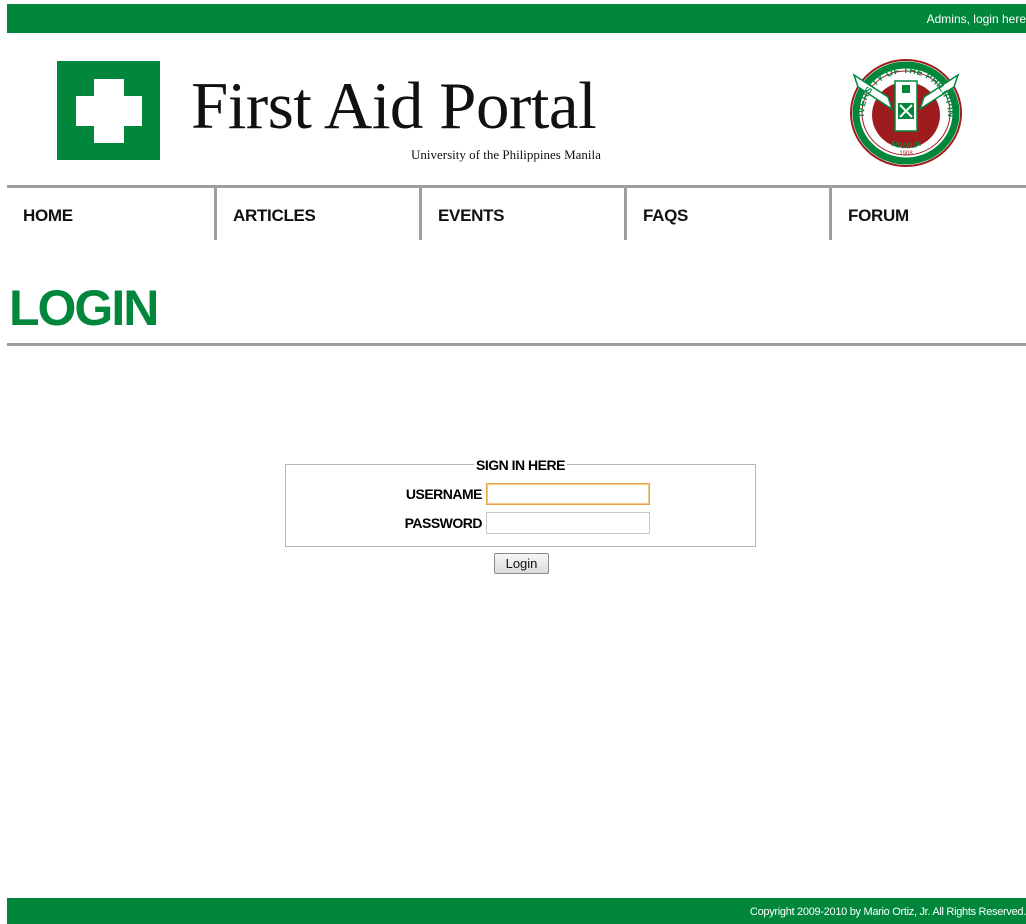 This screenshot has width=1026, height=924. I want to click on sign-in-legend: SIGN IN HERE, so click(520, 466).